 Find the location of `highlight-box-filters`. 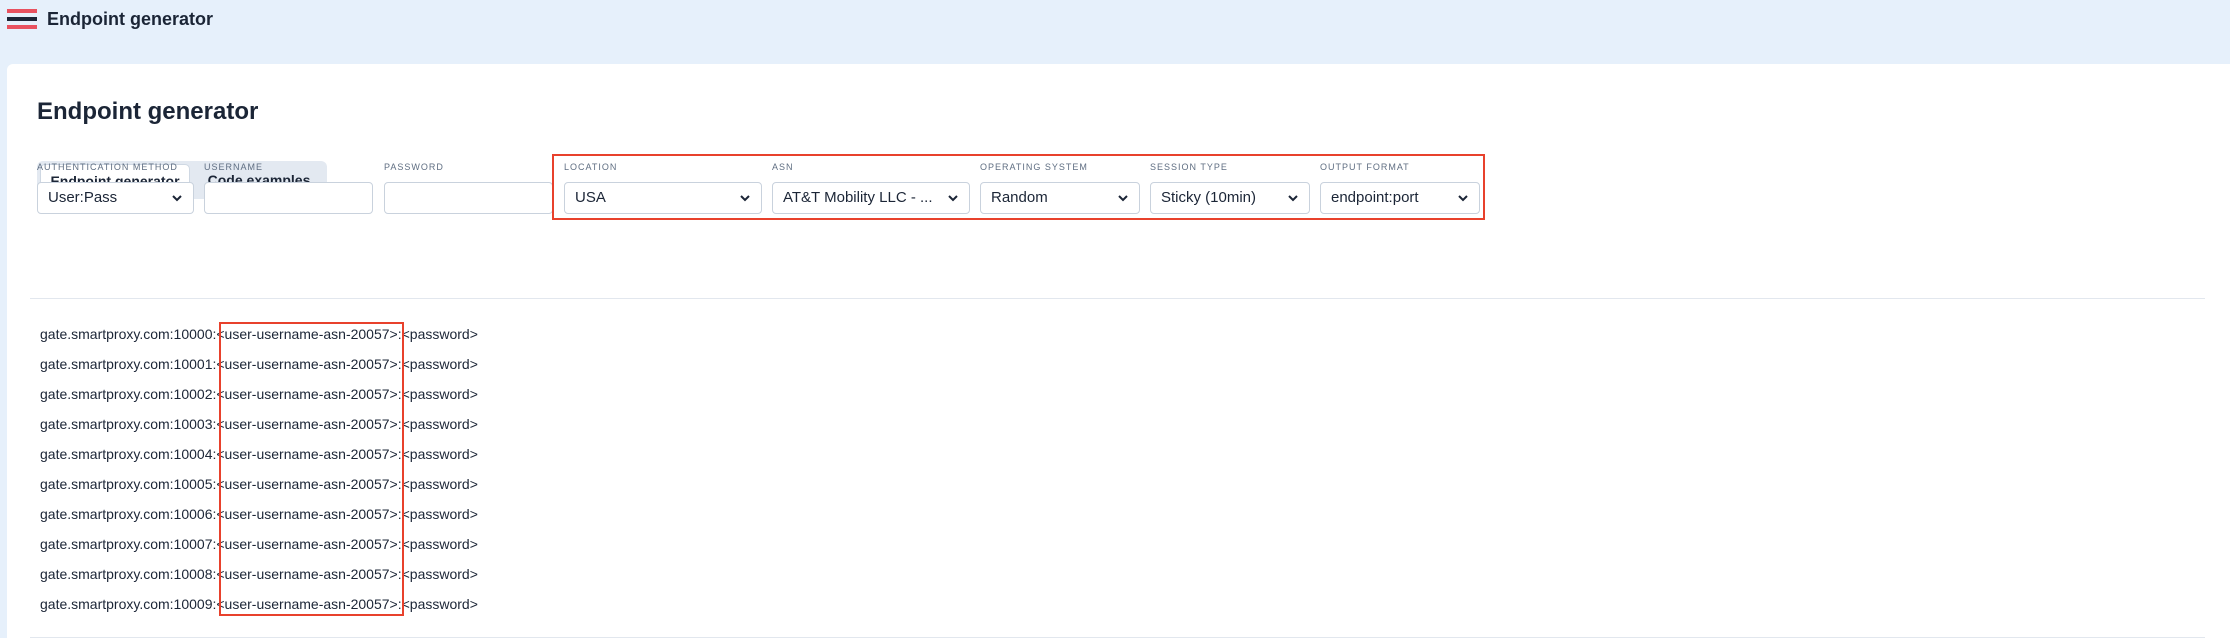

highlight-box-filters is located at coordinates (1018, 187).